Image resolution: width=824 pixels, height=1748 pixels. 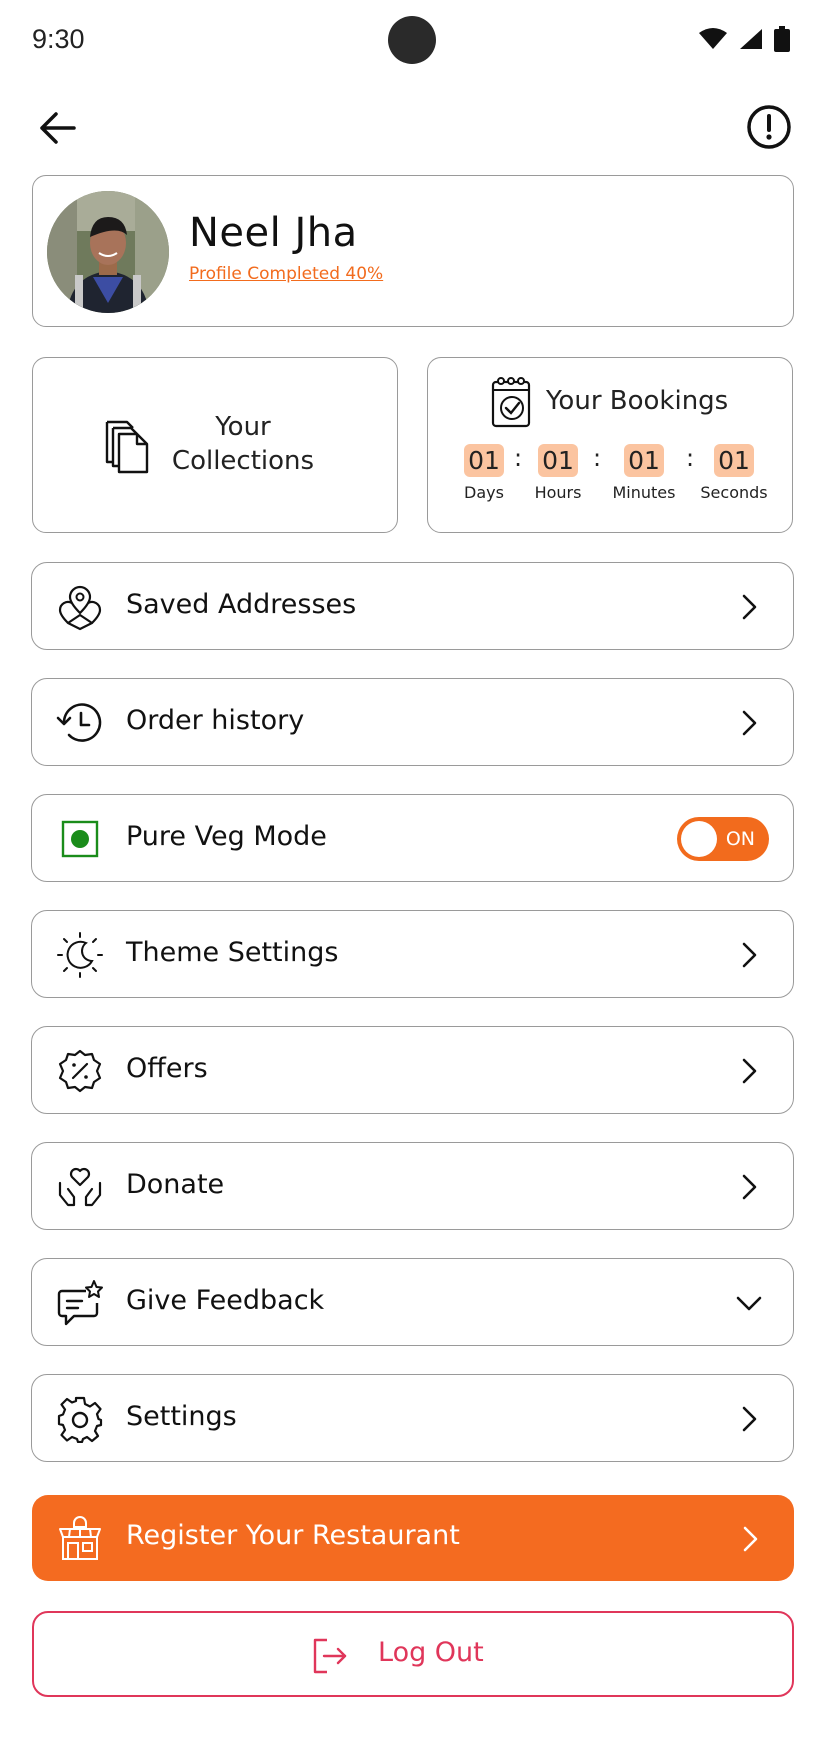 I want to click on countdown-days: 01 Days, so click(x=484, y=473).